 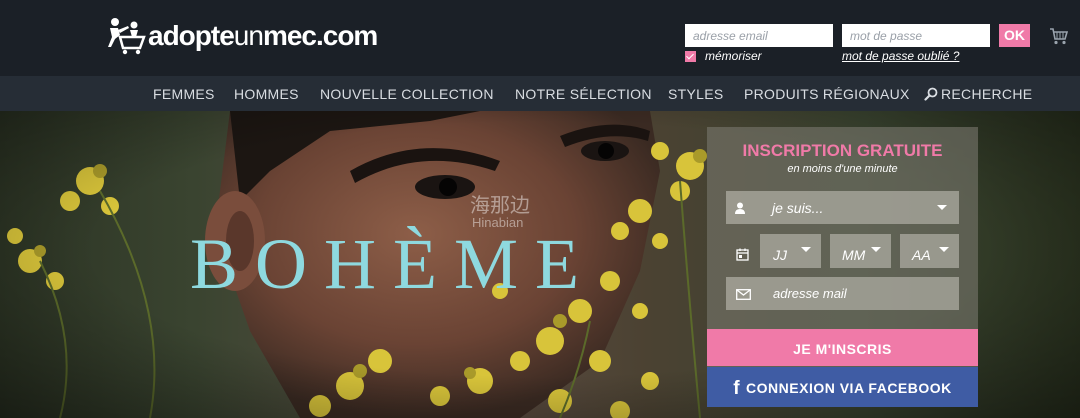 I want to click on forgot-password-link: mot de passe oublié ?, so click(x=900, y=56).